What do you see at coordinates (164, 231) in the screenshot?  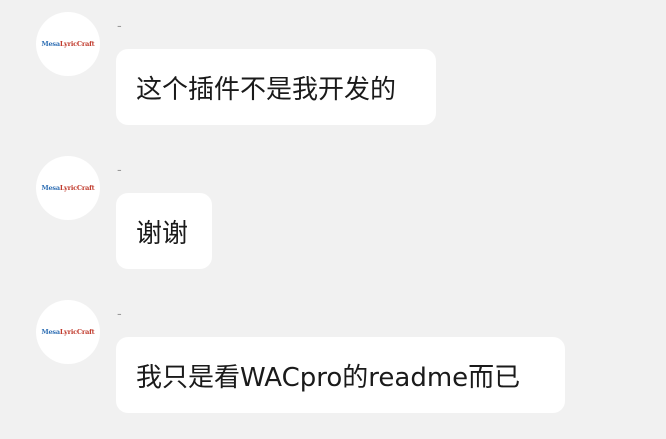 I see `message-bubble: 谢谢` at bounding box center [164, 231].